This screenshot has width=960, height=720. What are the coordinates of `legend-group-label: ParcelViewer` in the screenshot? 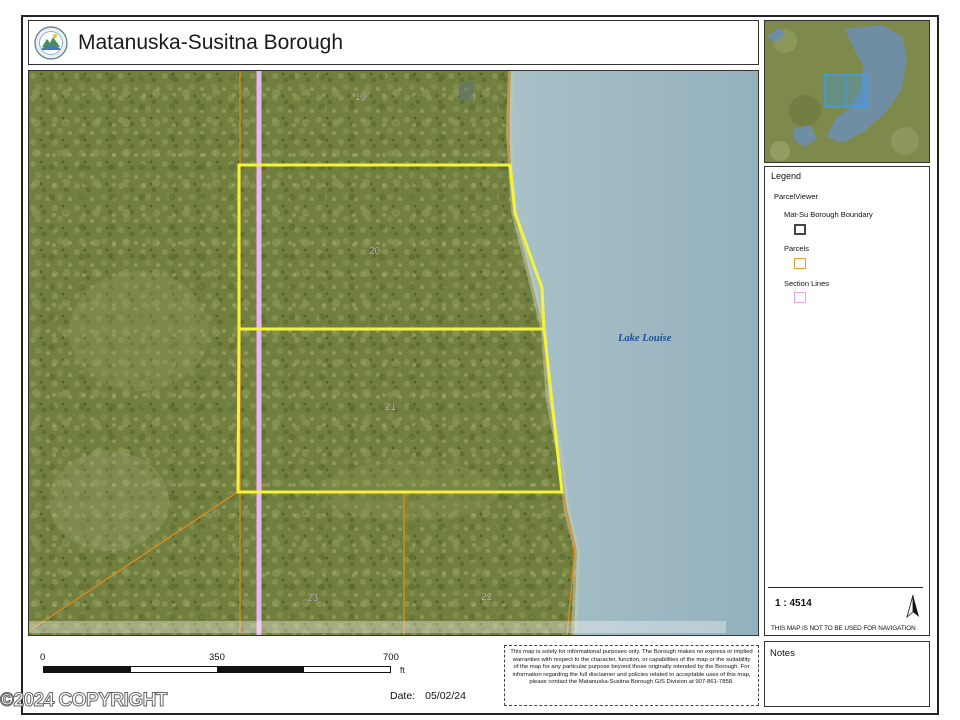 It's located at (796, 196).